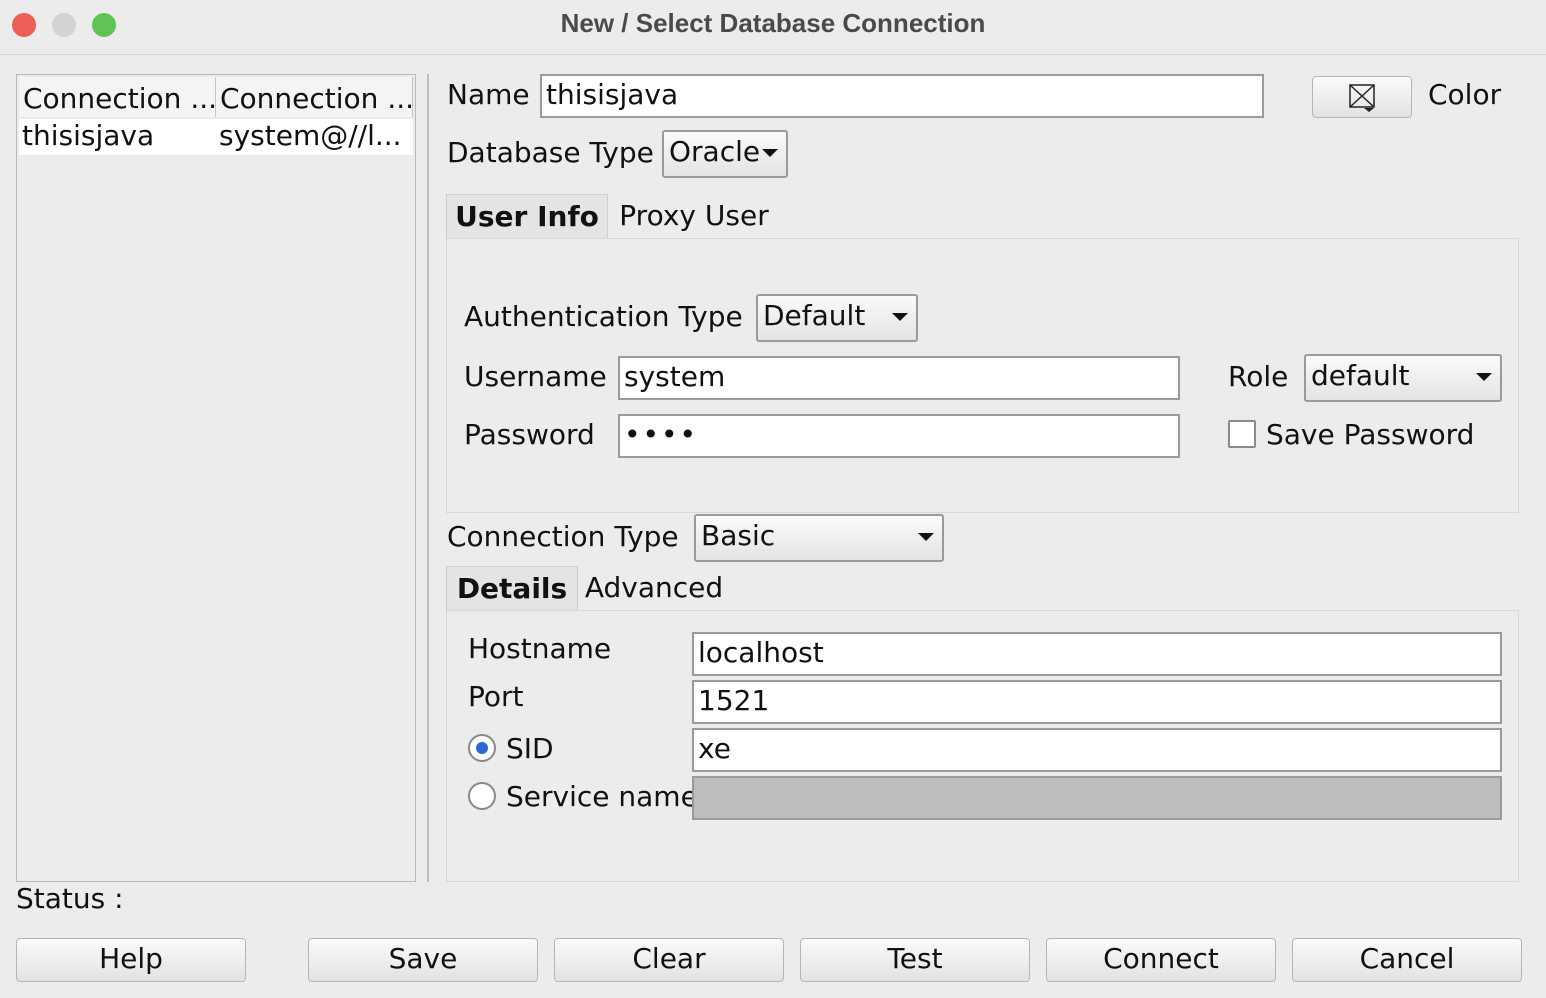 The width and height of the screenshot is (1546, 998). What do you see at coordinates (814, 315) in the screenshot?
I see `authentication-type-value: Default` at bounding box center [814, 315].